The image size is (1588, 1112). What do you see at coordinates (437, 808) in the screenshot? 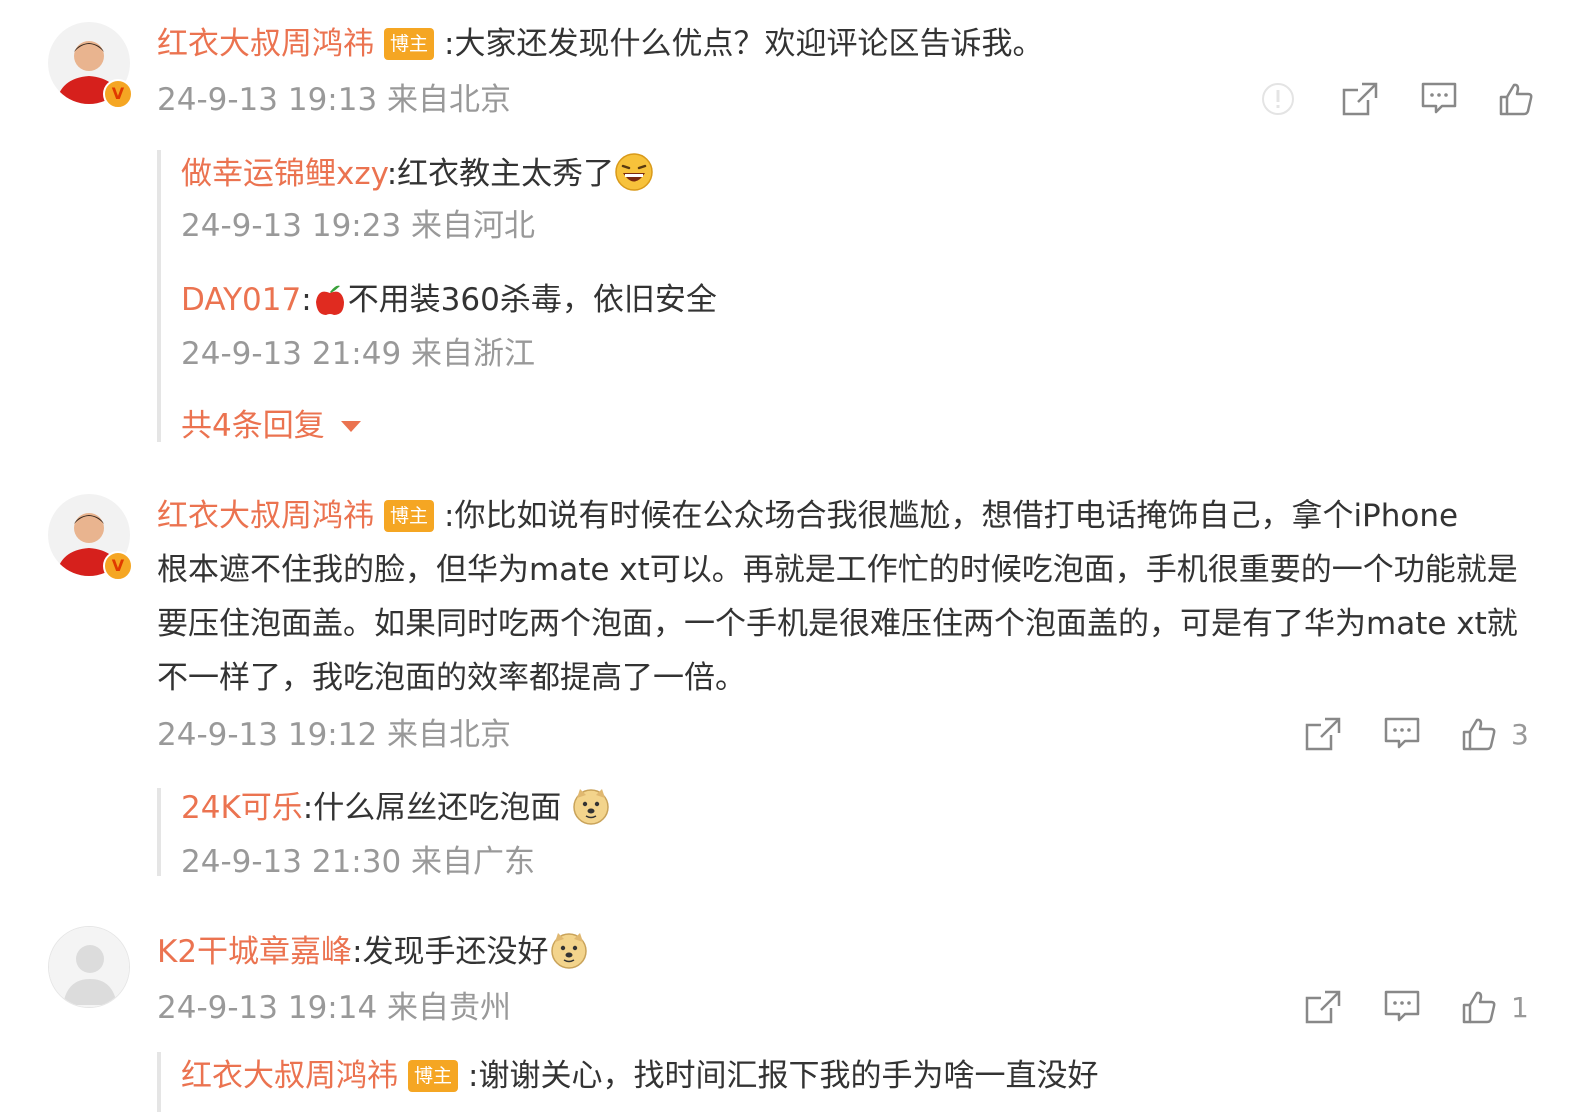
I see `reply-text: :什么屌丝还吃泡面` at bounding box center [437, 808].